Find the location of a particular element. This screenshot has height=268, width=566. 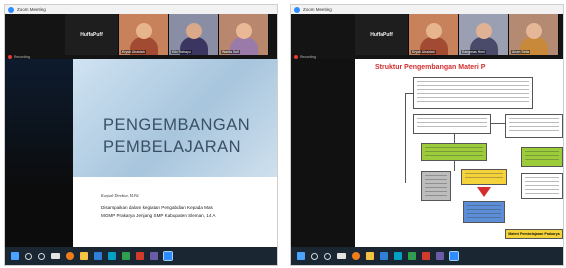

flow-box-bottom-label: Materi Pembelajaran Prakarya is located at coordinates (534, 234).